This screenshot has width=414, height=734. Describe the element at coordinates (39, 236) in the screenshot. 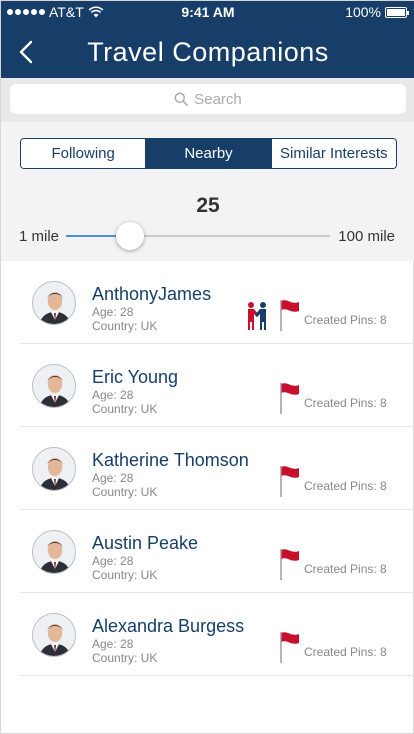

I see `distance-min-label: 1 mile` at that location.